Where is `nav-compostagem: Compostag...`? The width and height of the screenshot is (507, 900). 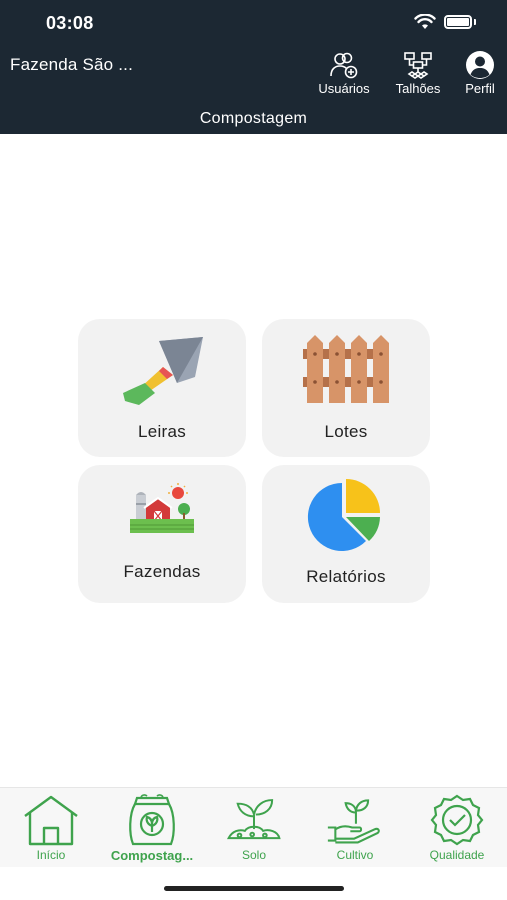
nav-compostagem: Compostag... is located at coordinates (152, 828).